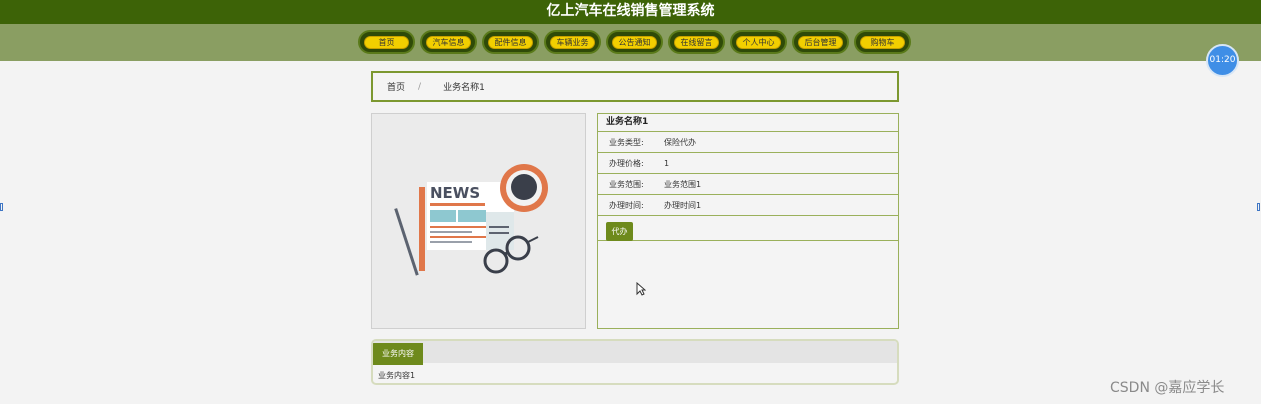  Describe the element at coordinates (396, 86) in the screenshot. I see `breadcrumb-home: 首页` at that location.